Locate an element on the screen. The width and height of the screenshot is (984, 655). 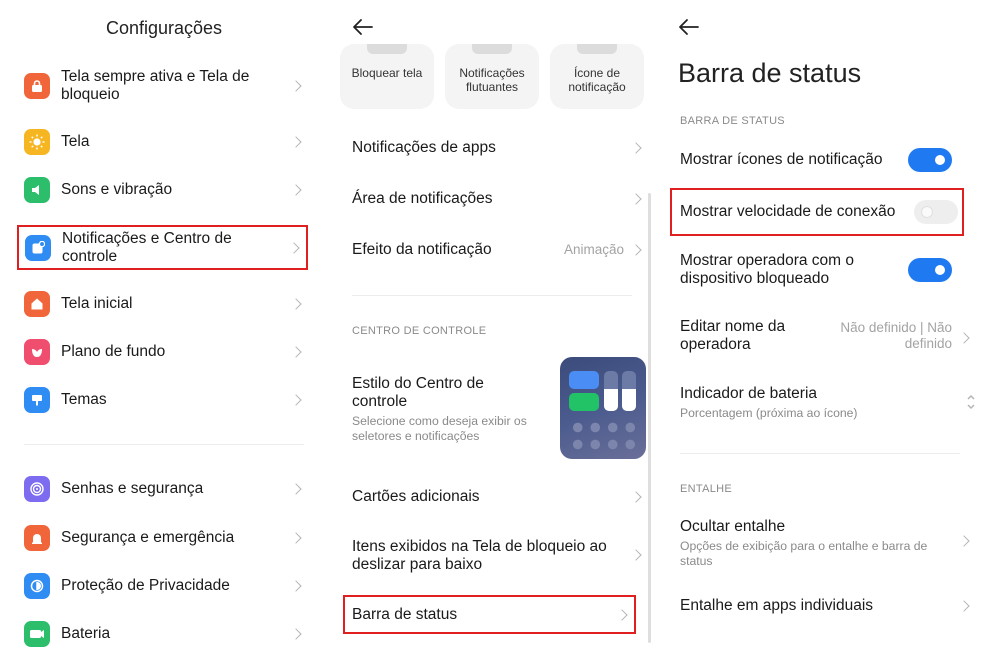
row-label: Indicador de bateria is located at coordinates (749, 393).